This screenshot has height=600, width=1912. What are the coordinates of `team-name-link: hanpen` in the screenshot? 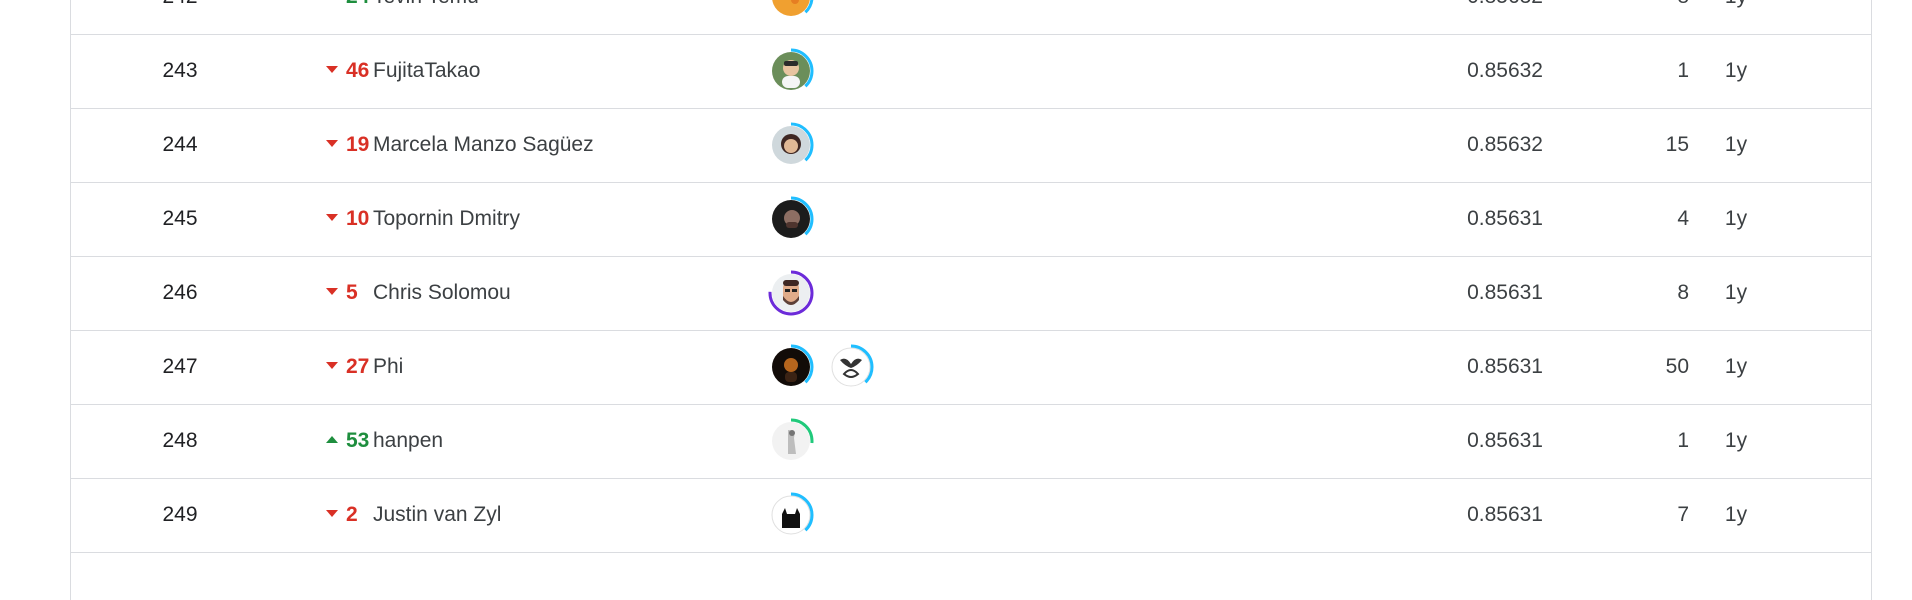 It's located at (408, 441).